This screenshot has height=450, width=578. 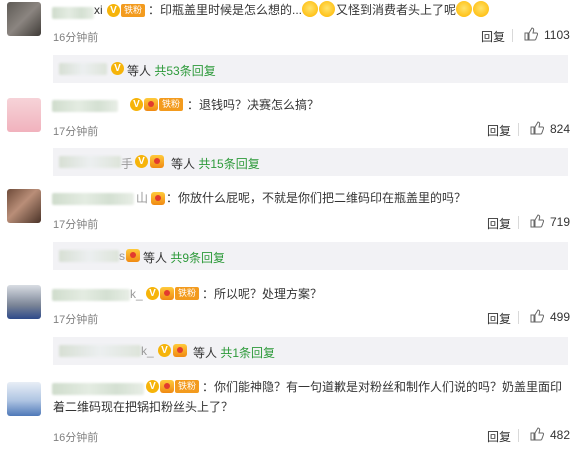 What do you see at coordinates (184, 71) in the screenshot?
I see `reply-count-link: 共53条回复` at bounding box center [184, 71].